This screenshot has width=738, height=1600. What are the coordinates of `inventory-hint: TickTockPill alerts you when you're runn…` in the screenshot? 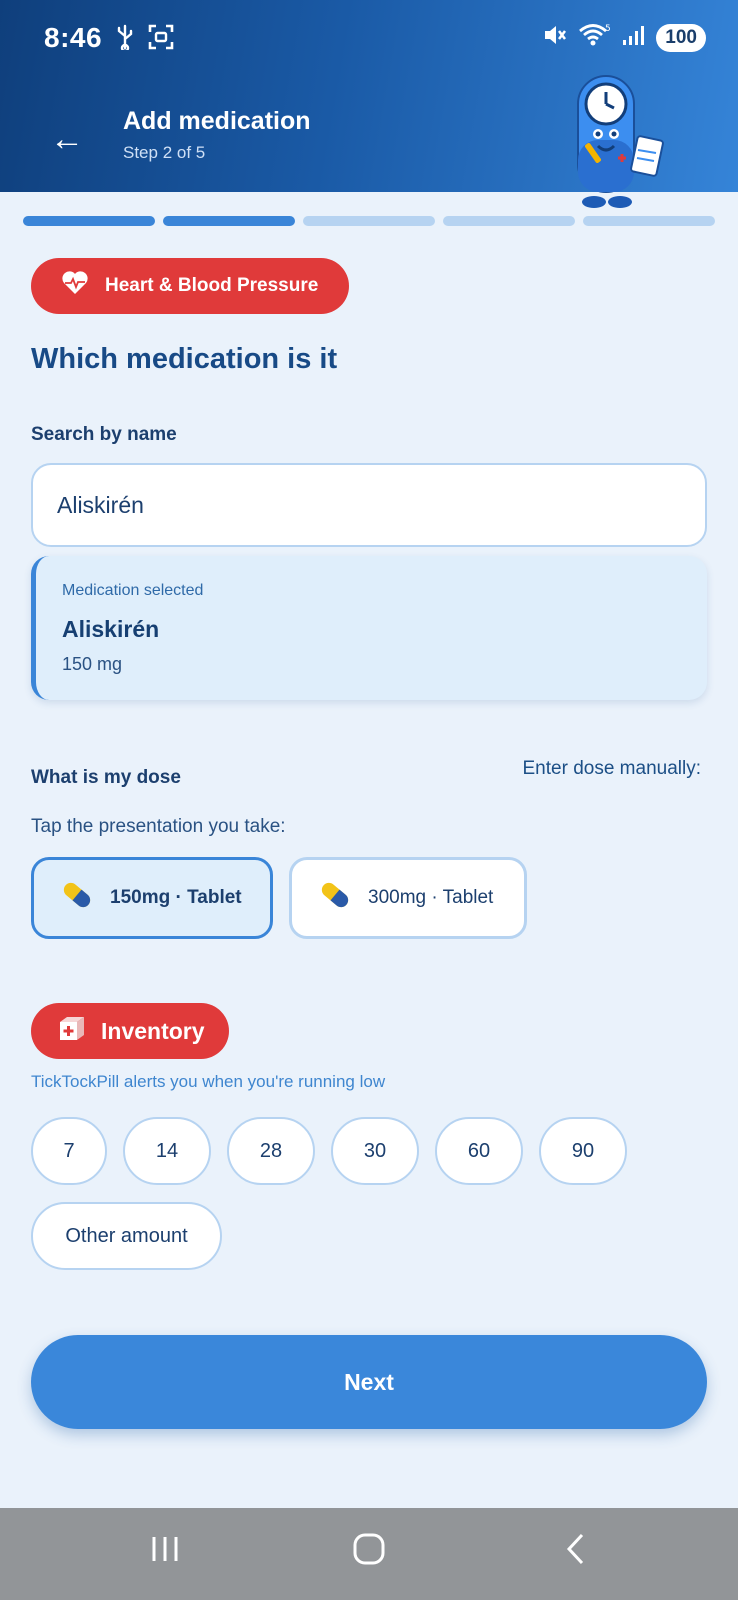 It's located at (208, 1081).